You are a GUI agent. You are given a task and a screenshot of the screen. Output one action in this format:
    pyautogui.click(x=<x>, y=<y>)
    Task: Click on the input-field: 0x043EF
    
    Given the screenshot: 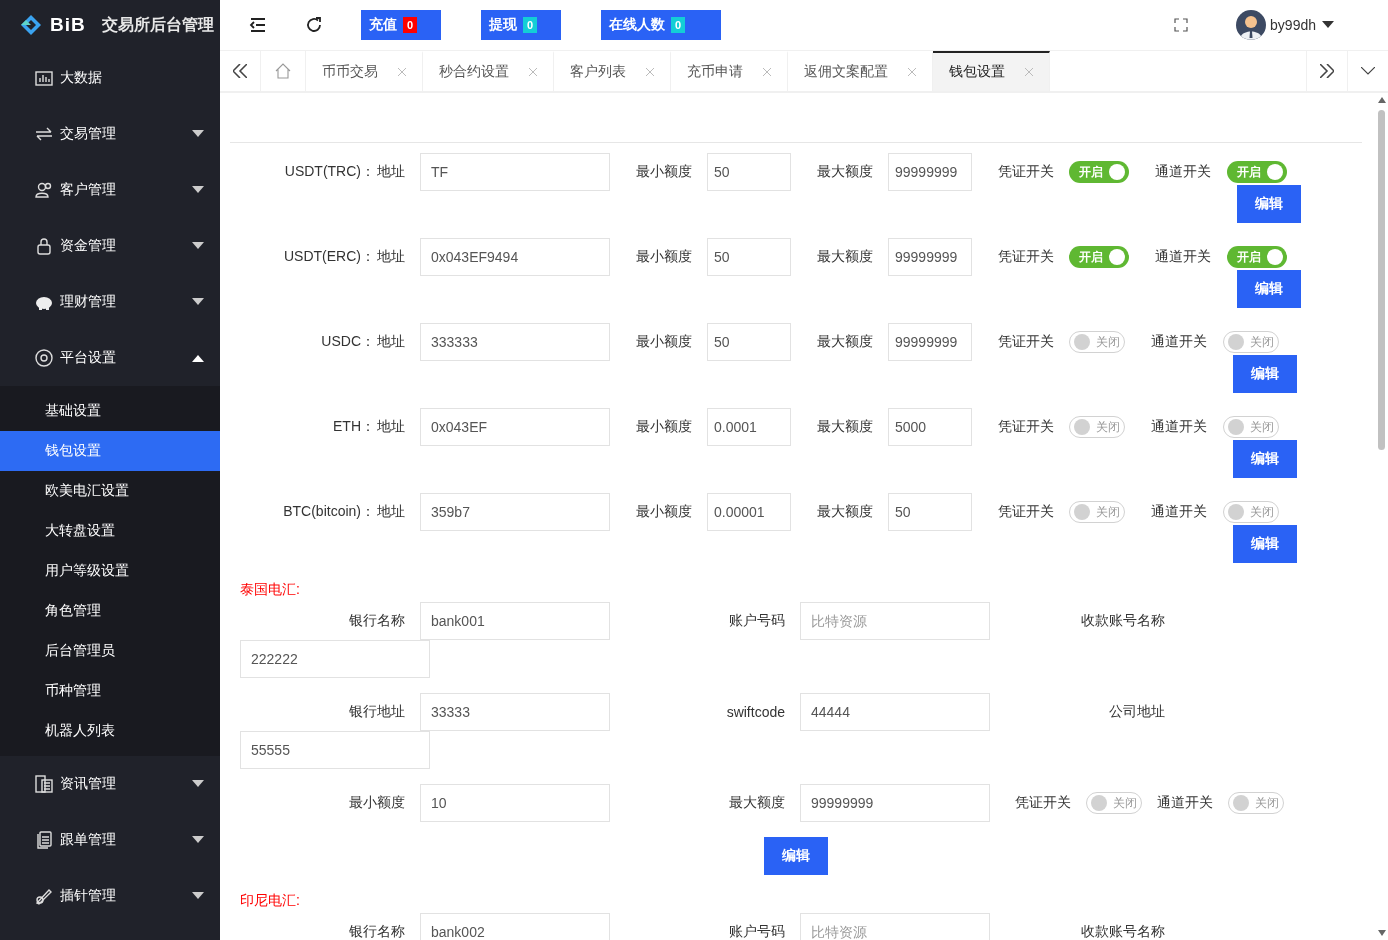 What is the action you would take?
    pyautogui.click(x=515, y=427)
    